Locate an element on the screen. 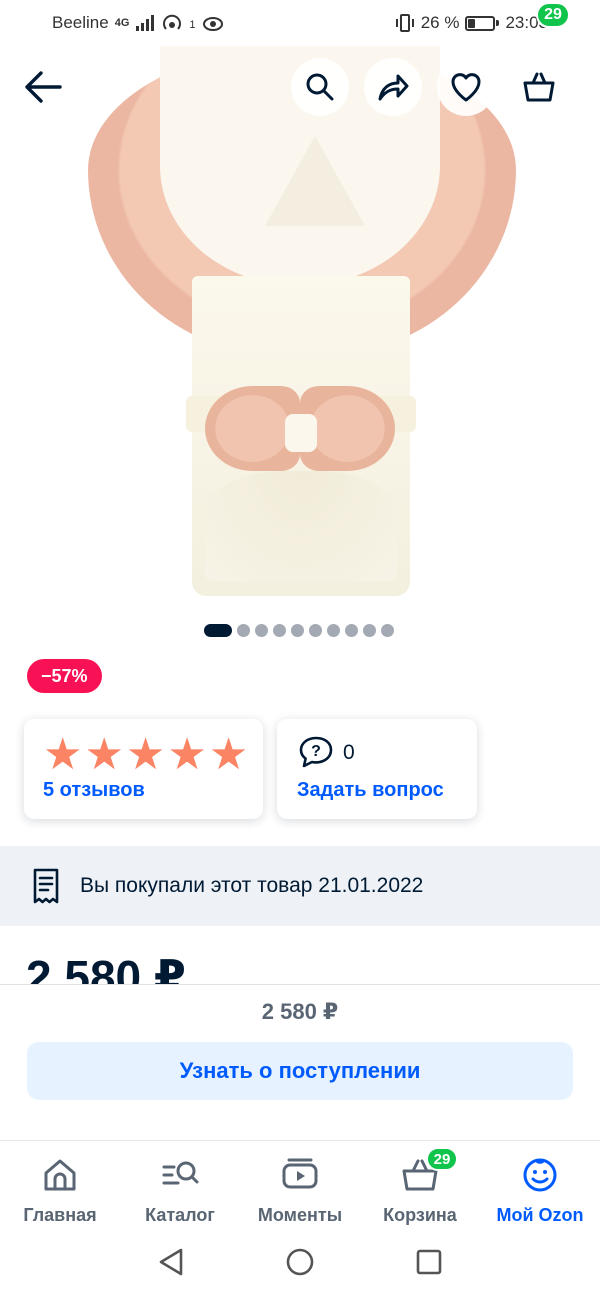  system-navigation is located at coordinates (300, 1264).